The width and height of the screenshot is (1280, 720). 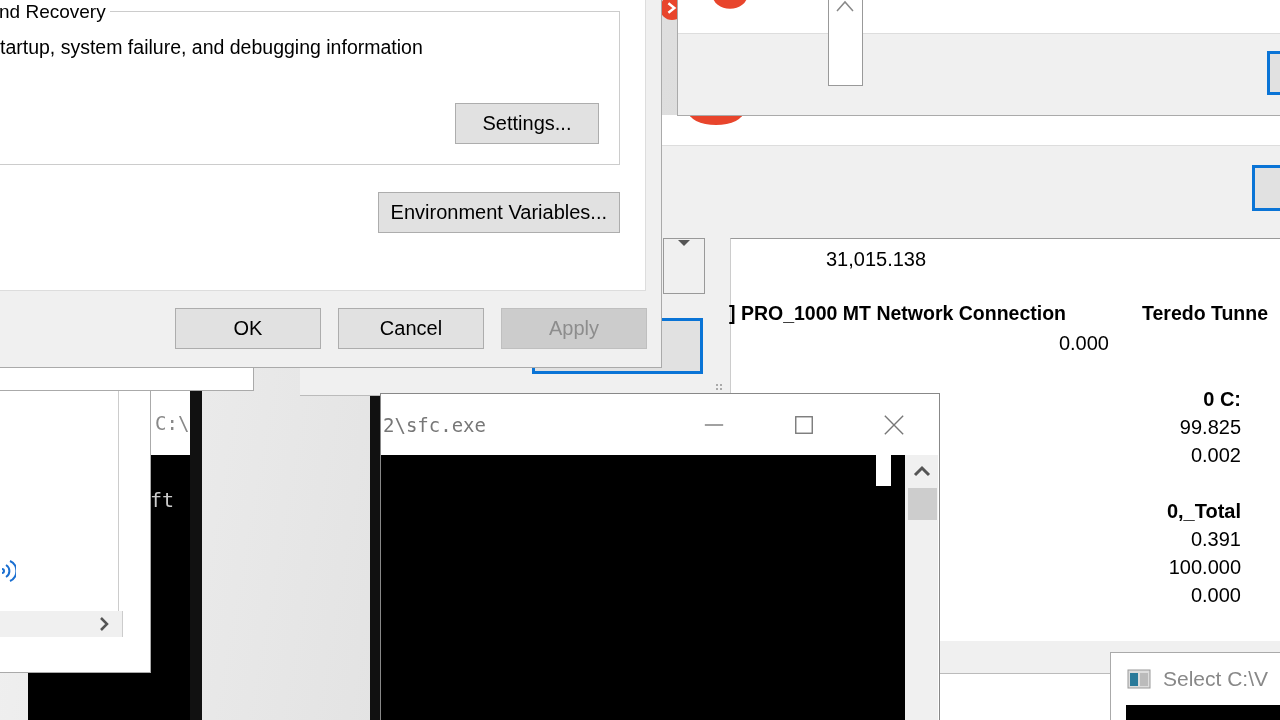 What do you see at coordinates (719, 387) in the screenshot?
I see `resize-grip-icon` at bounding box center [719, 387].